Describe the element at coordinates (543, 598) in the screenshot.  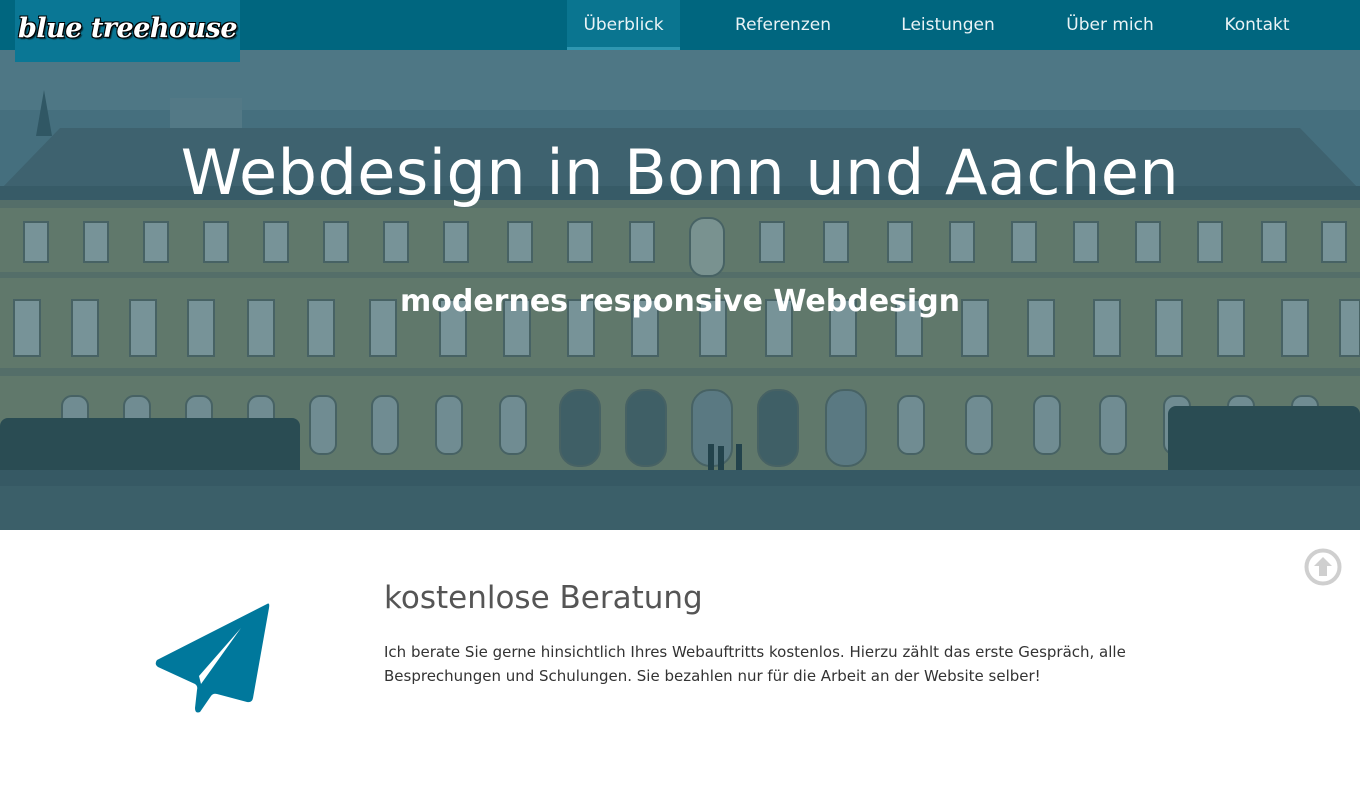
I see `feature-title: kostenlose Beratung` at that location.